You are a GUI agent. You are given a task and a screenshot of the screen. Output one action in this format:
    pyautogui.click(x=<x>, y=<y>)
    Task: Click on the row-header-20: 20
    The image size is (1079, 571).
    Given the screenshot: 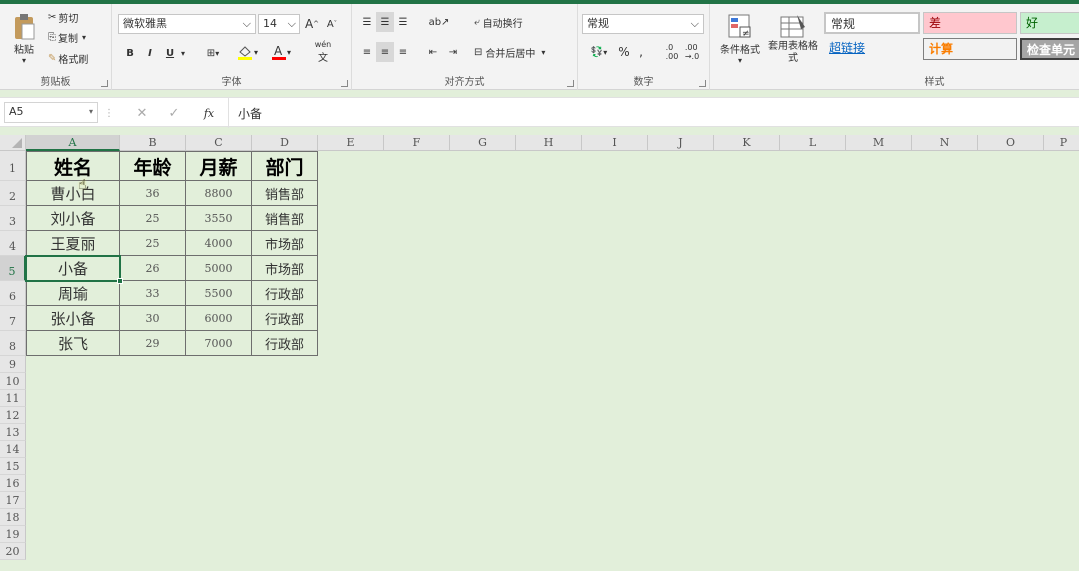 What is the action you would take?
    pyautogui.click(x=13, y=551)
    